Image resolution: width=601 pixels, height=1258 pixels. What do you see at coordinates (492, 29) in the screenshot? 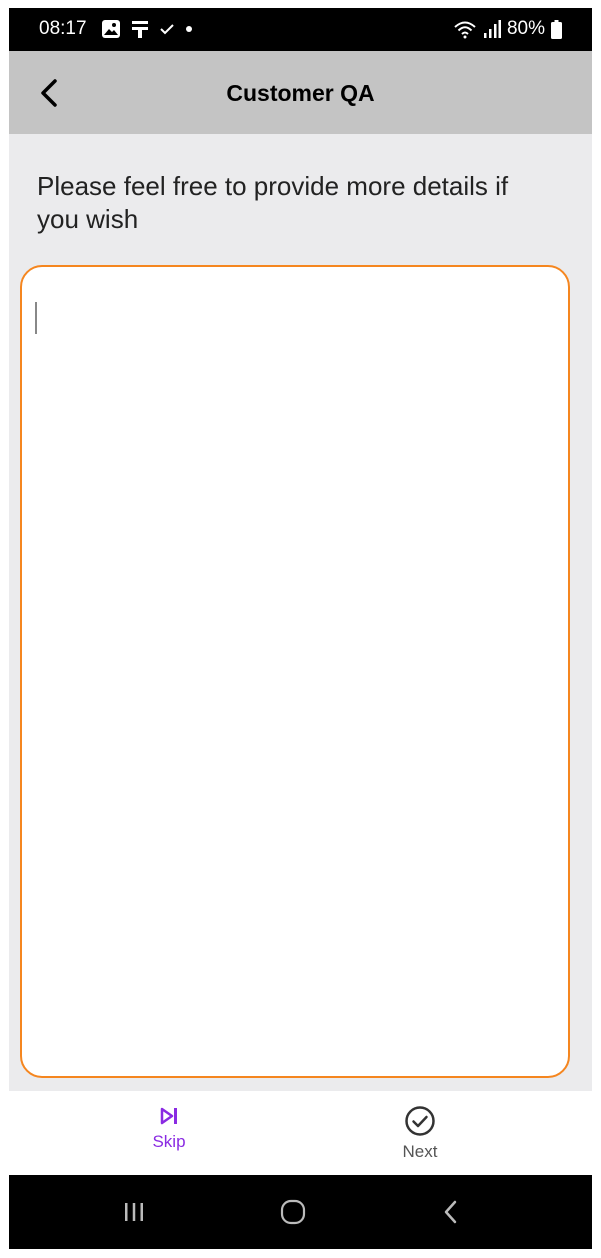
I see `signal-icon` at bounding box center [492, 29].